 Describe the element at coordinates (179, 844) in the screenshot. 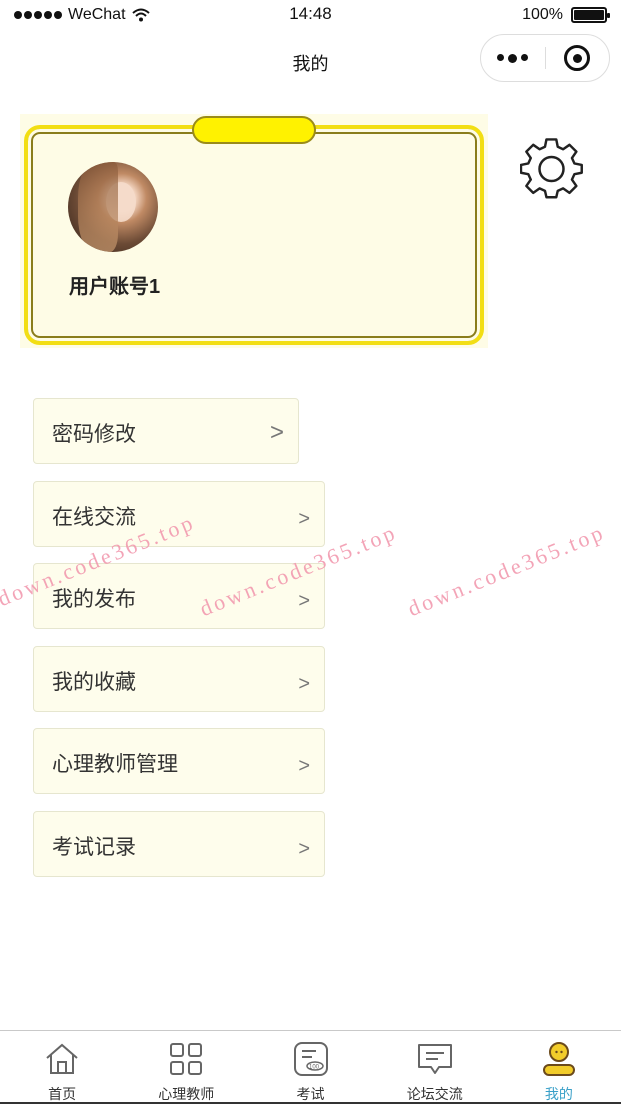

I see `menu-item-exam-records: 考试记录 >` at that location.